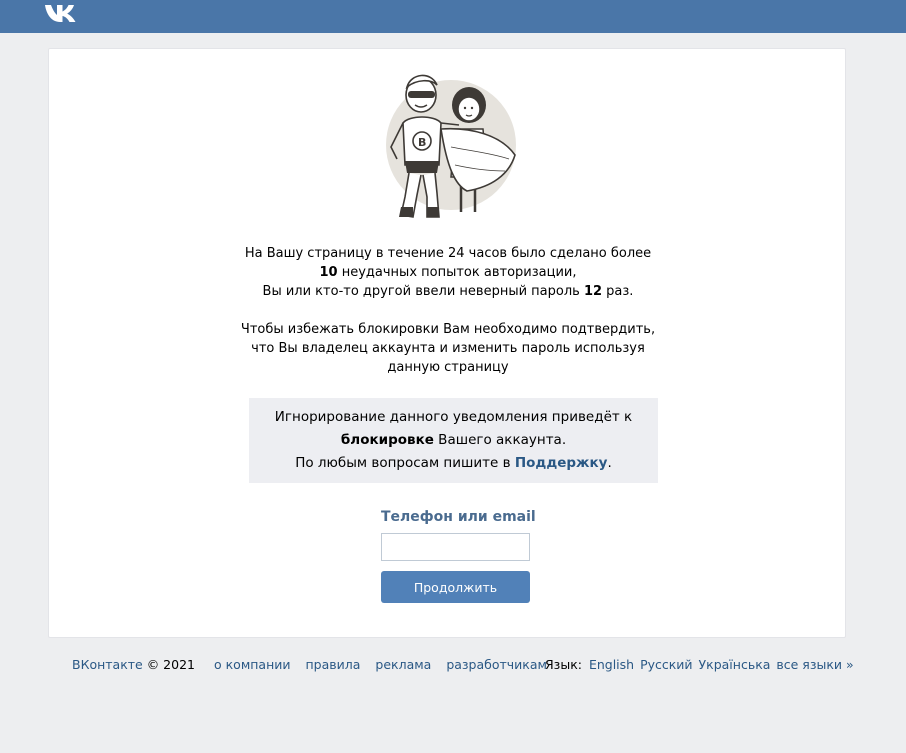 The image size is (906, 753). I want to click on superhero-couple-illustration: B, so click(451, 146).